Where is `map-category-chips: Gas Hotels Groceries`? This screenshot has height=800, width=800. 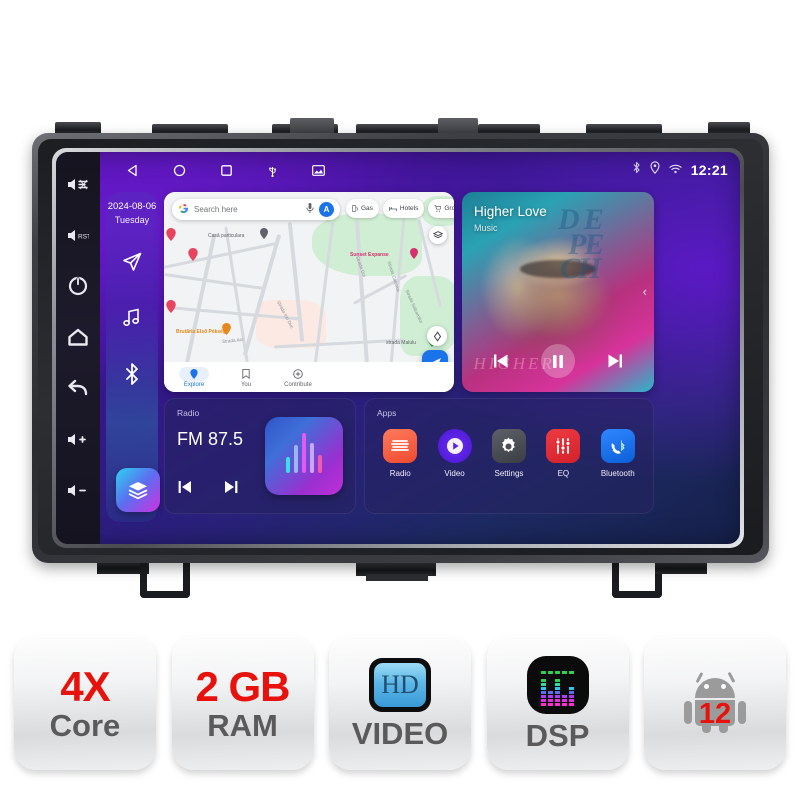
map-category-chips: Gas Hotels Groceries is located at coordinates (400, 208).